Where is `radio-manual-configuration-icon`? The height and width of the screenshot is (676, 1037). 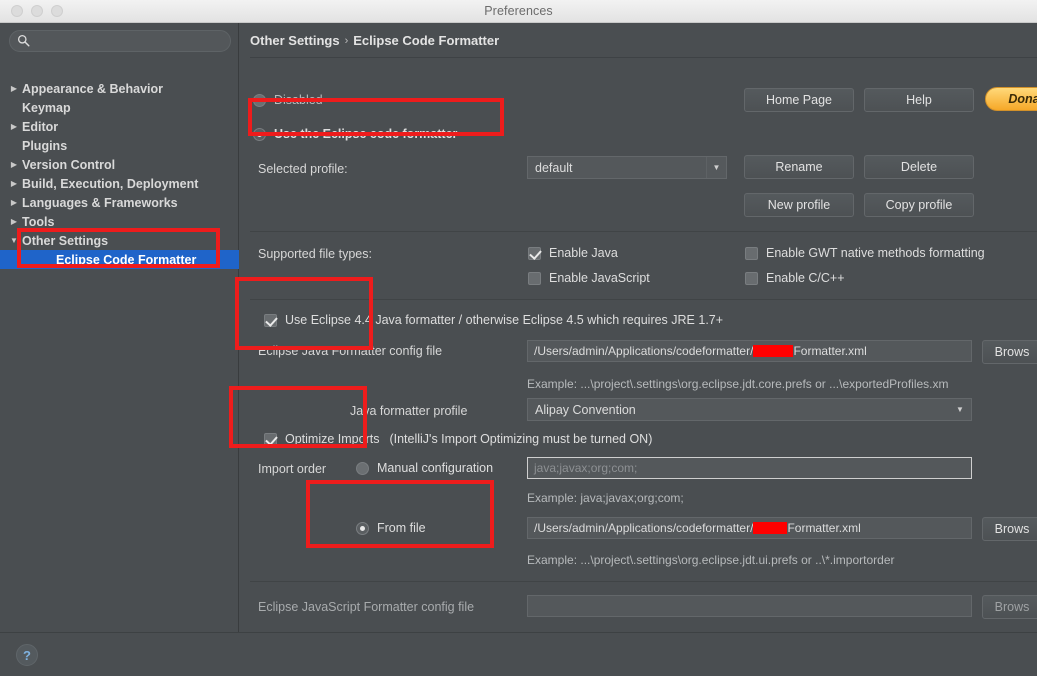 radio-manual-configuration-icon is located at coordinates (362, 468).